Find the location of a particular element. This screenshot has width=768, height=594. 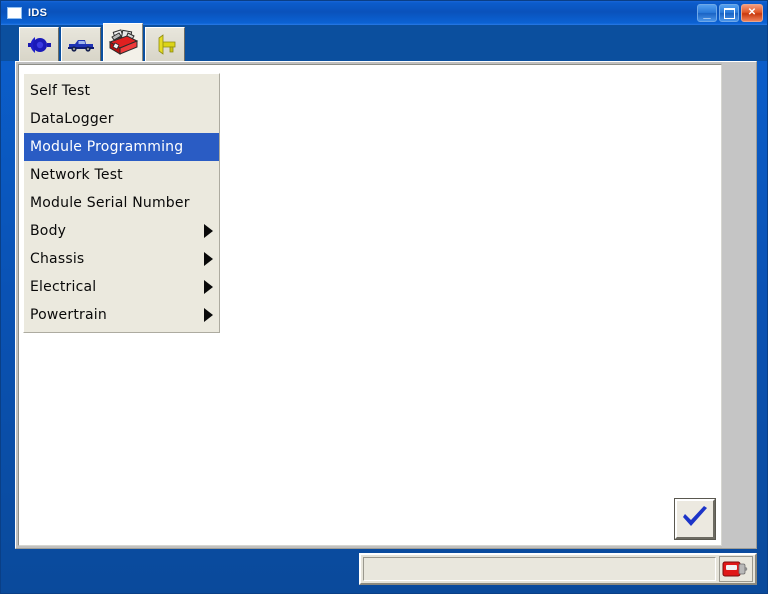

menu-item-module-serial-number: Module Serial Number is located at coordinates (121, 203).